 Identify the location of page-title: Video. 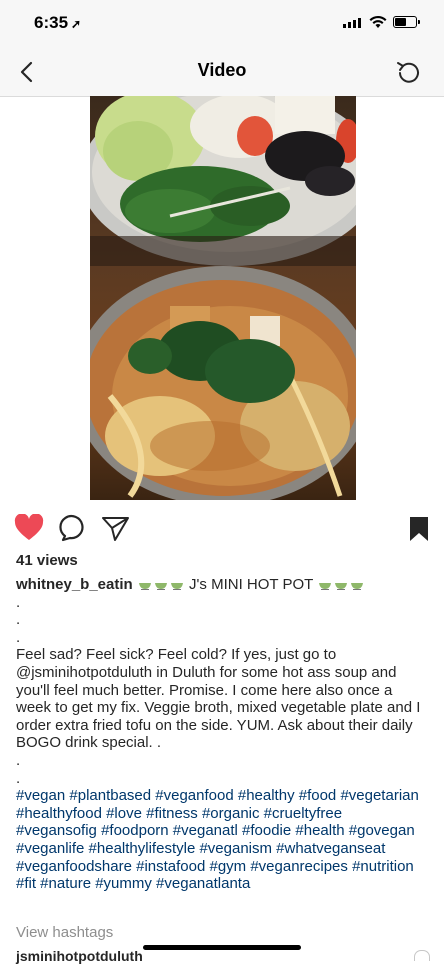
(222, 70).